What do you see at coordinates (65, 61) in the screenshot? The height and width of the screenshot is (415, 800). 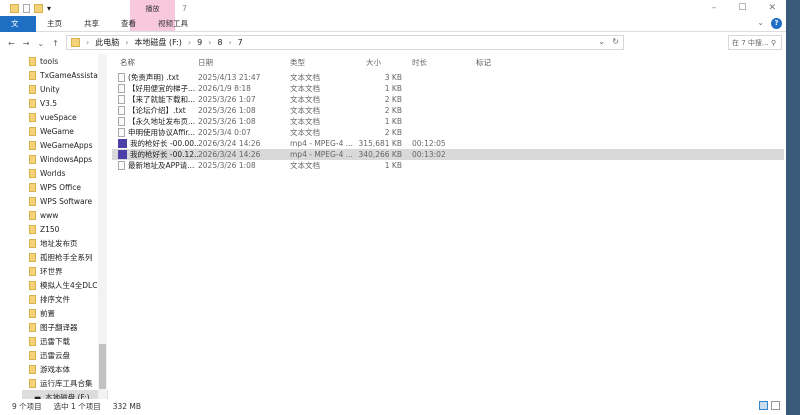 I see `nav-item: tools` at bounding box center [65, 61].